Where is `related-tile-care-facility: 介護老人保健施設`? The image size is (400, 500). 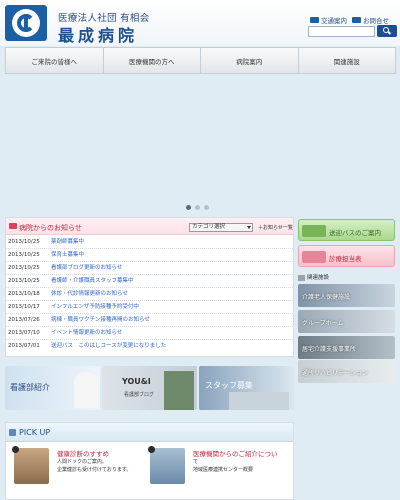 related-tile-care-facility: 介護老人保健施設 is located at coordinates (346, 295).